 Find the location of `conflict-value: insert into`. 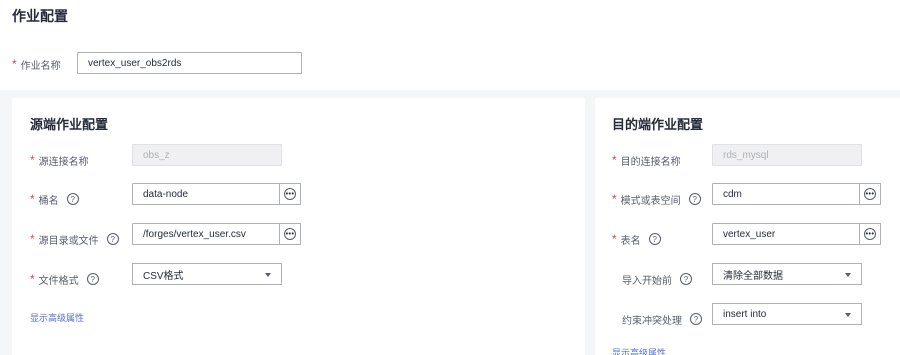

conflict-value: insert into is located at coordinates (745, 314).